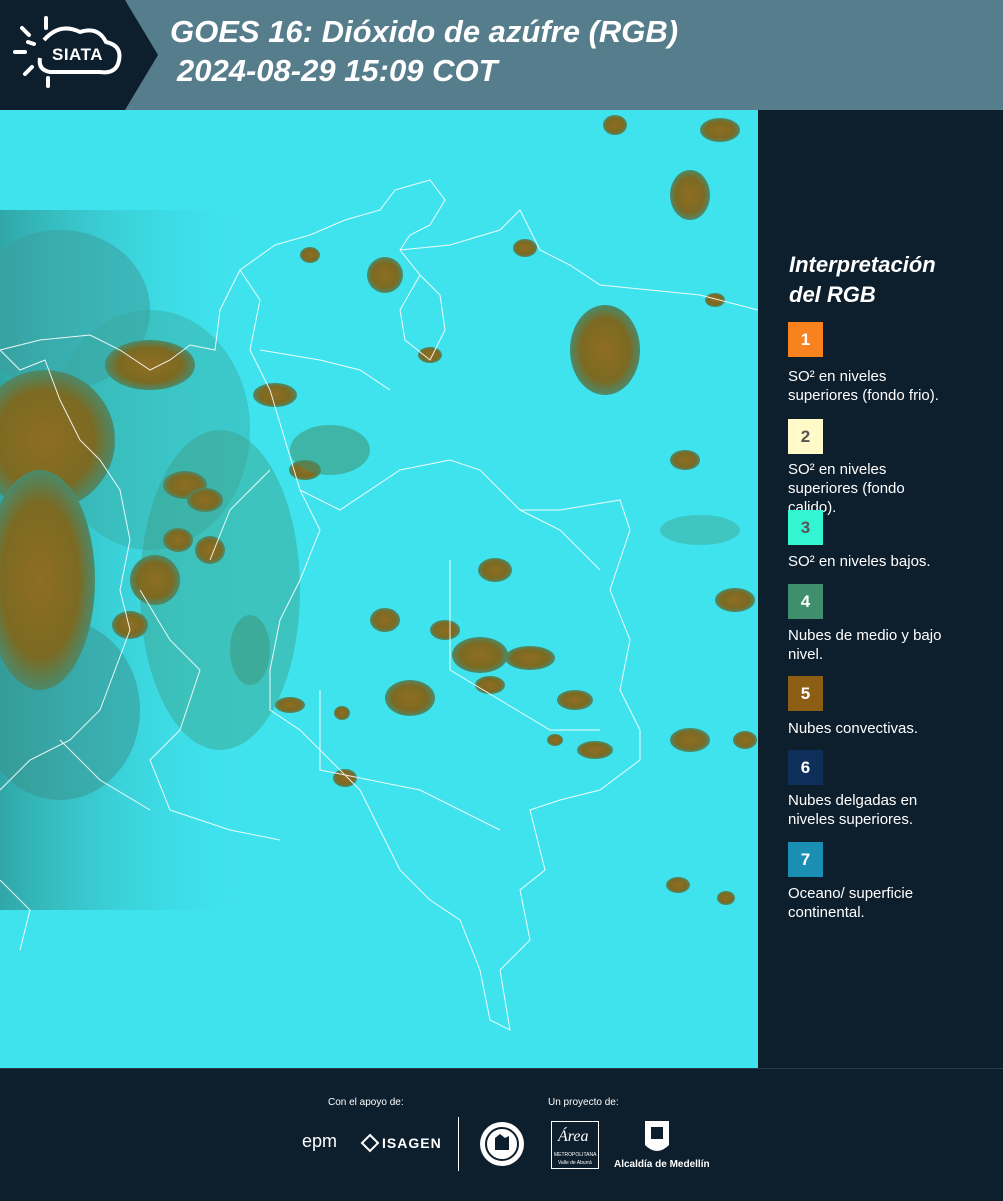 This screenshot has height=1201, width=1003. I want to click on alcaldia-logo: Alcaldía de Medellín, so click(662, 1164).